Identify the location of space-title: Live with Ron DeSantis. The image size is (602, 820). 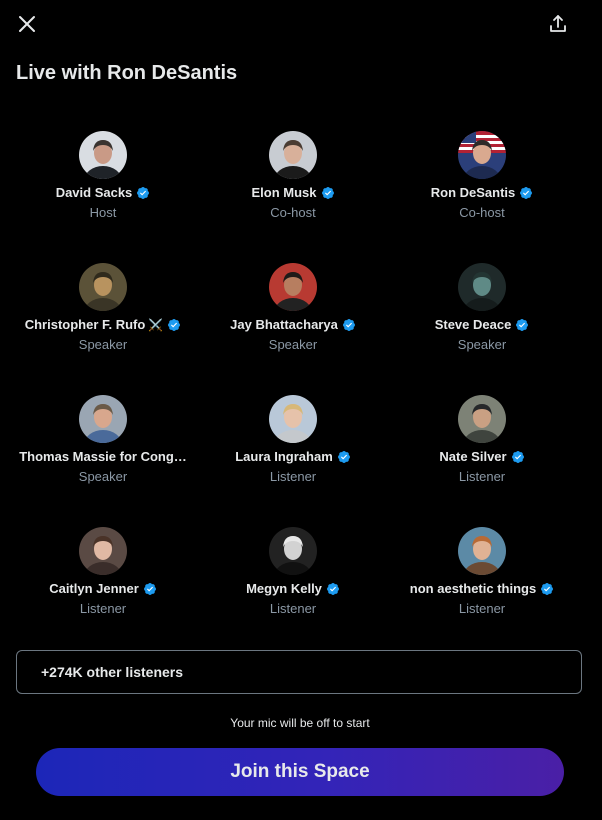
(127, 73).